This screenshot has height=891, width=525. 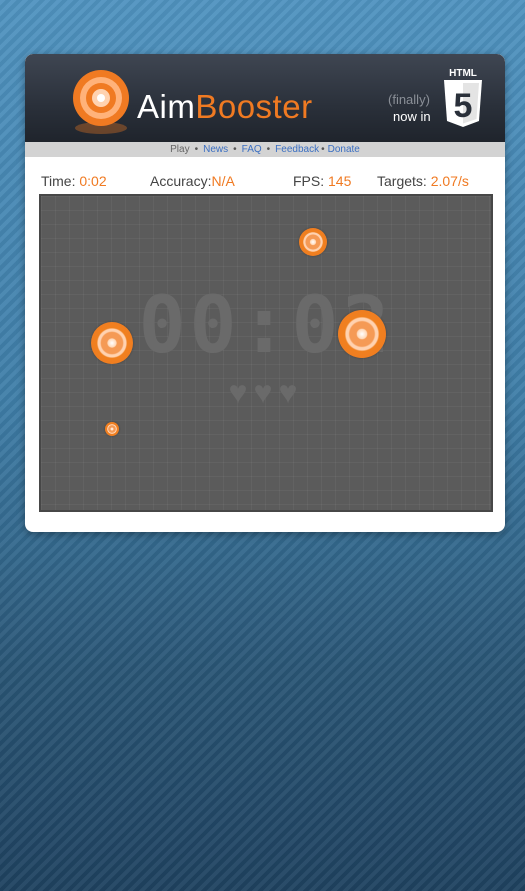 I want to click on fps-label: FPS:, so click(x=309, y=181).